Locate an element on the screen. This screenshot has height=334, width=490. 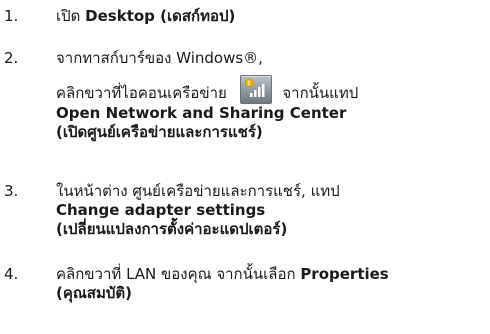
step-text-plain: คลิกขวาที่ไอคอนเครือข่าย is located at coordinates (144, 93).